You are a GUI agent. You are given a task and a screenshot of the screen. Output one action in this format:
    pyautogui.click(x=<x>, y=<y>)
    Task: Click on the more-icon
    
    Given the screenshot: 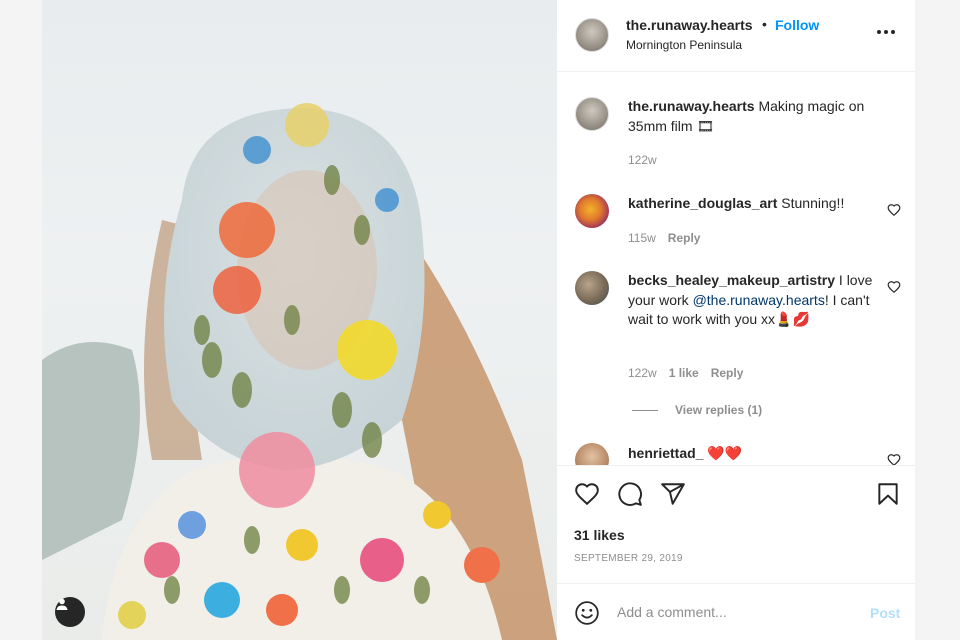 What is the action you would take?
    pyautogui.click(x=886, y=32)
    